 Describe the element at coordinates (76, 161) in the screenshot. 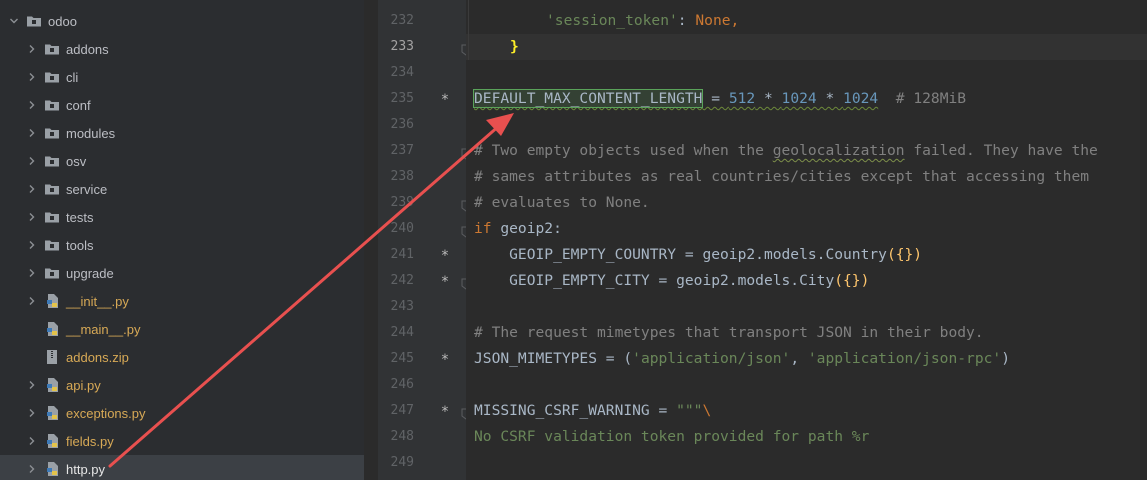

I see `tree-item-label: osv` at that location.